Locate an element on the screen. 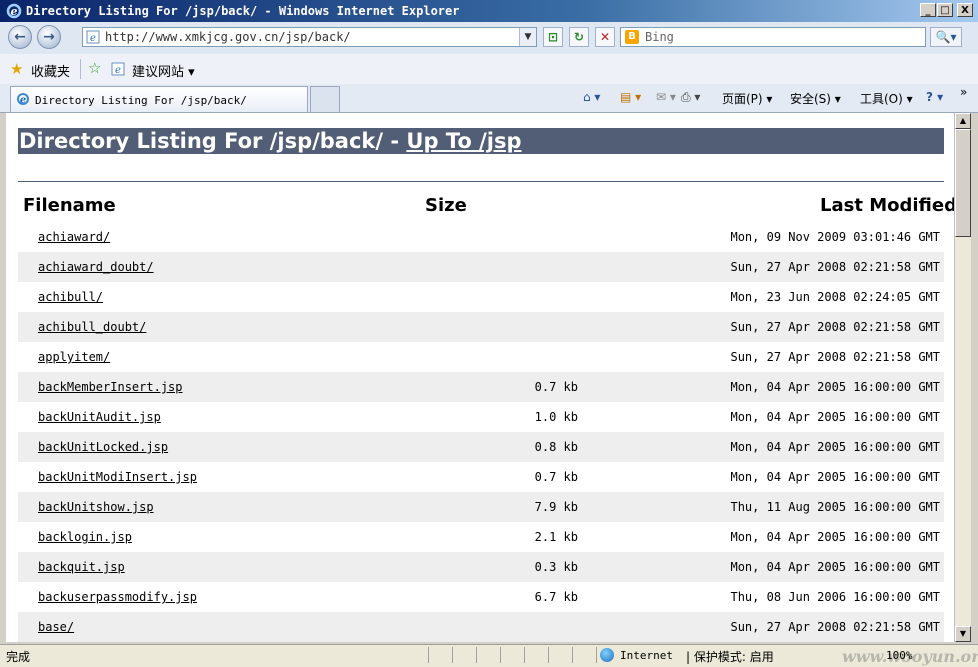 This screenshot has width=978, height=667. protected-mode-status: | 保护模式: 启用 is located at coordinates (730, 656).